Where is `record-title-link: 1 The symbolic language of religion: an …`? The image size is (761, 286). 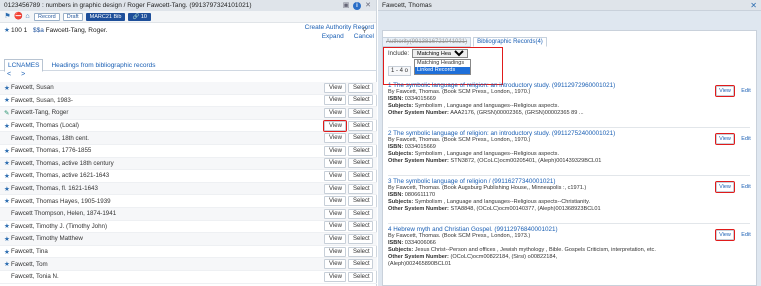
record-title-link: 1 The symbolic language of religion: an … is located at coordinates (568, 85).